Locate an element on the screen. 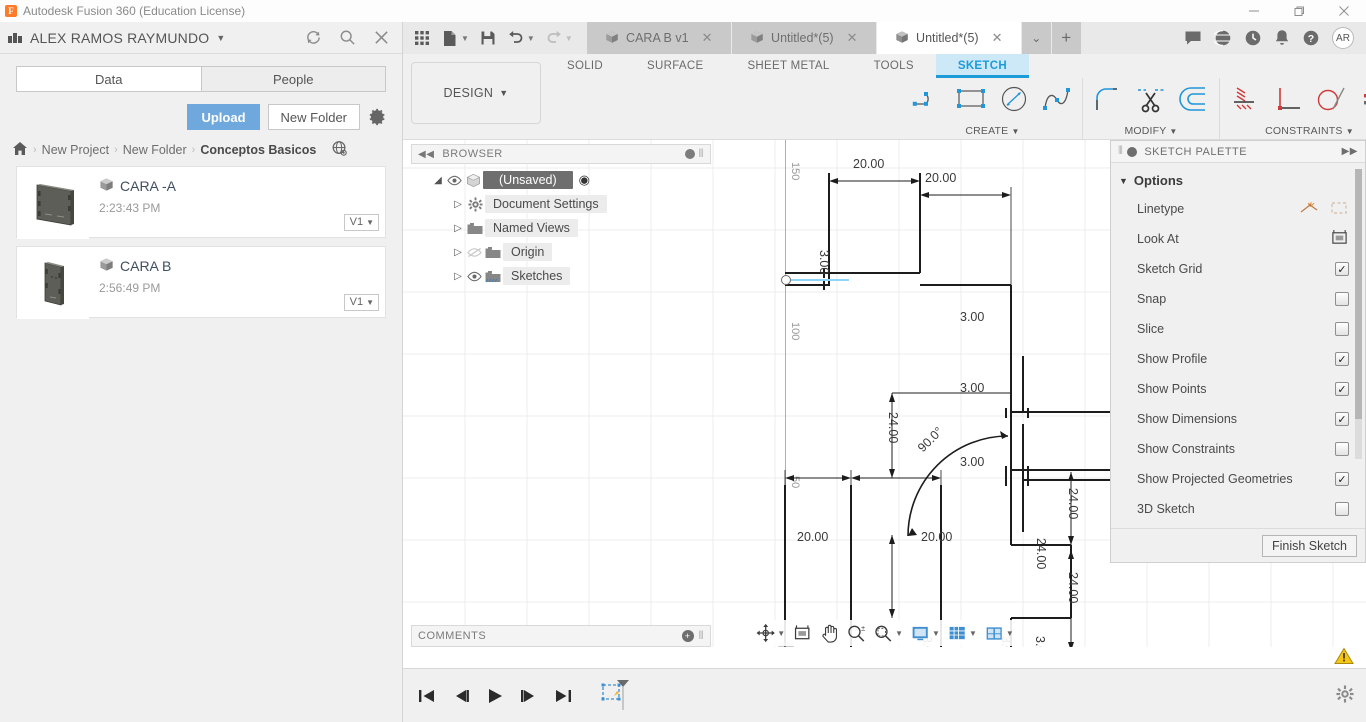 The height and width of the screenshot is (722, 1366). browser-node-document-settings: ▷ Document Settings is located at coordinates (561, 204).